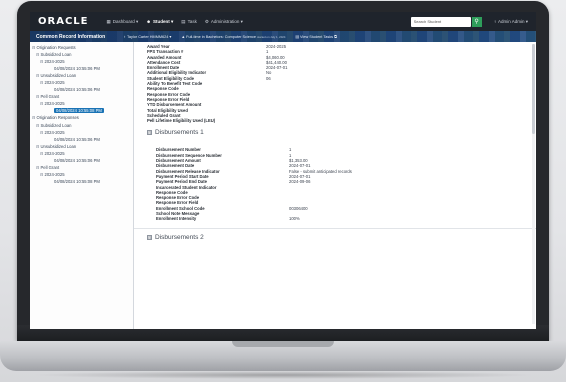 The width and height of the screenshot is (566, 382). What do you see at coordinates (346, 218) in the screenshot?
I see `field-row: Enrollment Intensity 100%` at bounding box center [346, 218].